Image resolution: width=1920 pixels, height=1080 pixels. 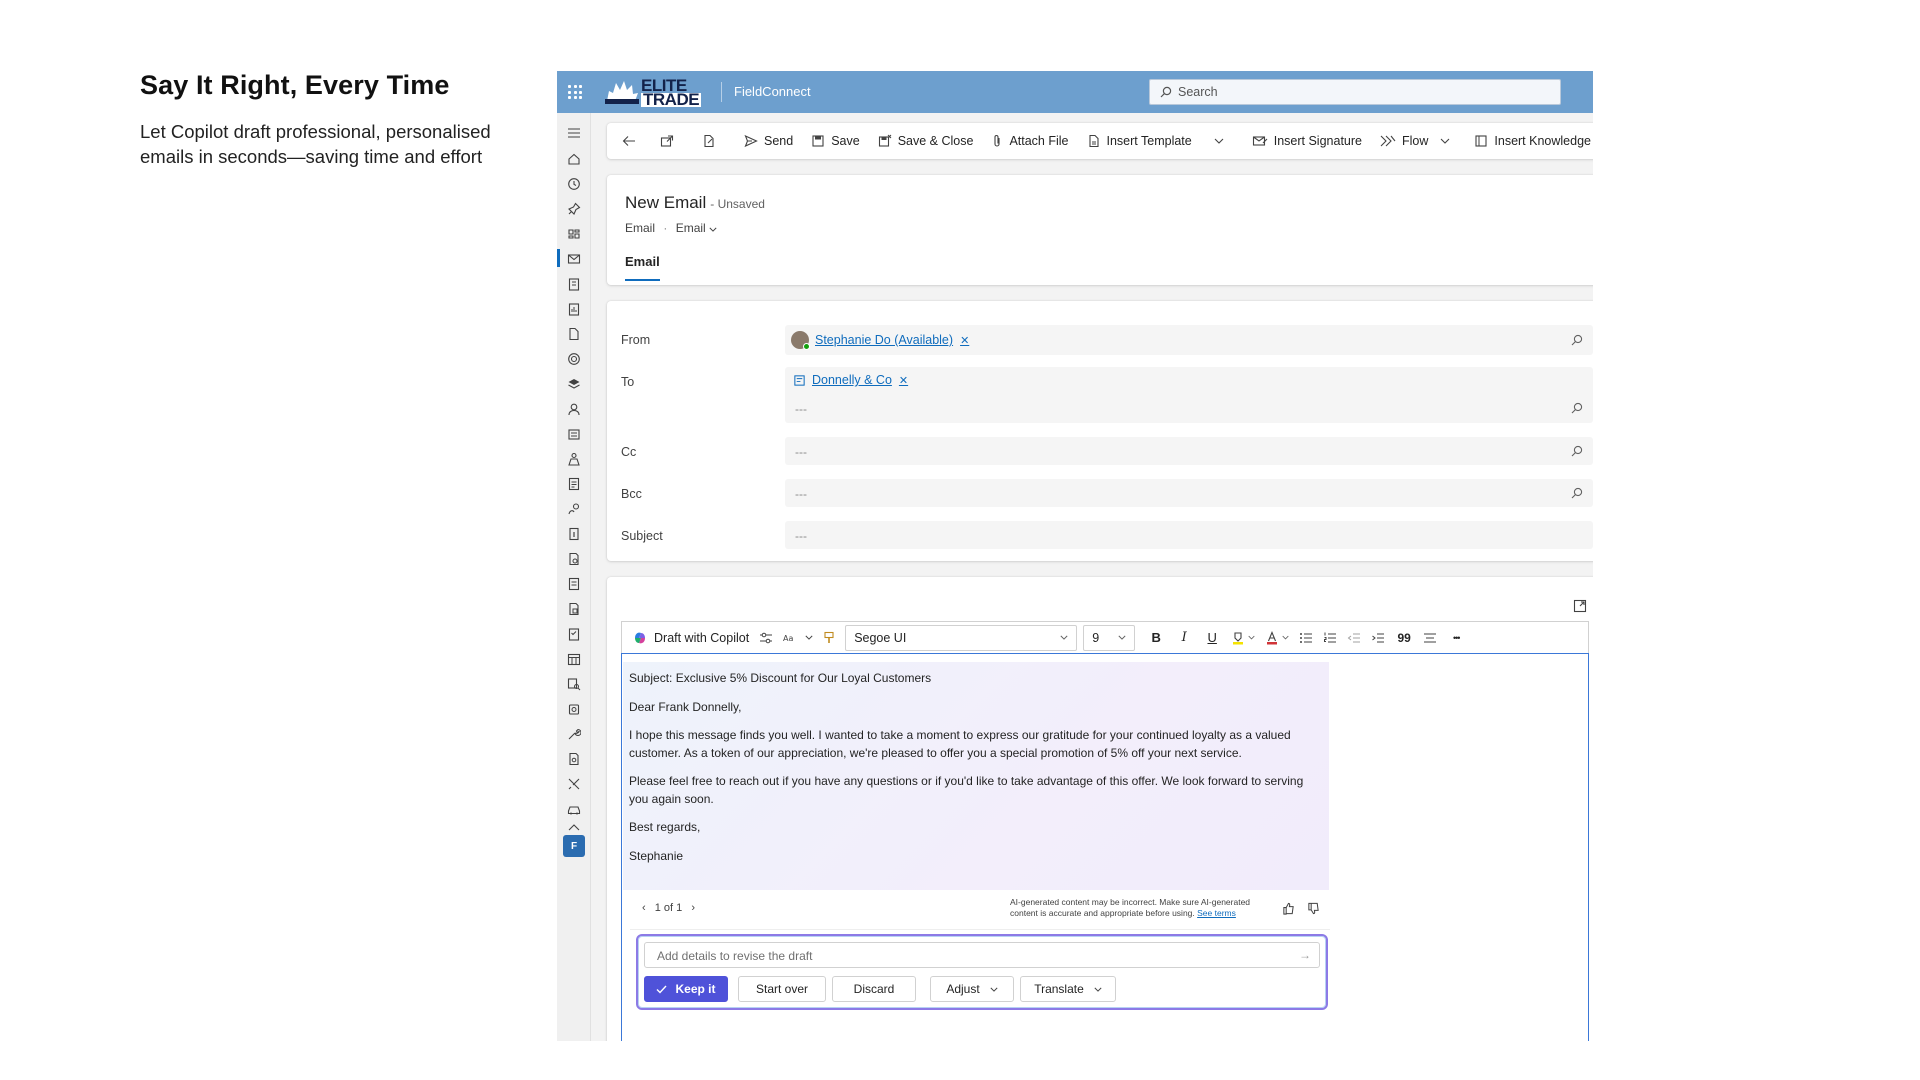 I want to click on thumbs-down-icon, so click(x=1313, y=908).